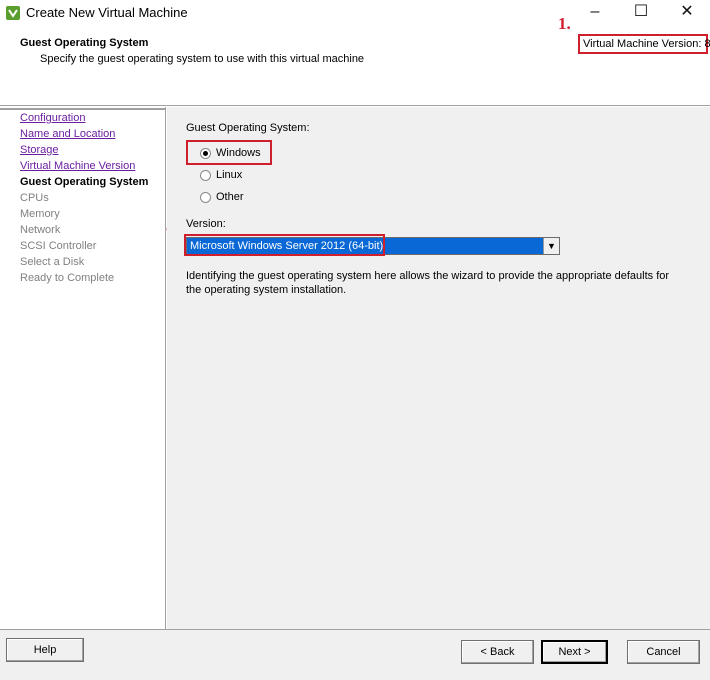 Image resolution: width=710 pixels, height=680 pixels. Describe the element at coordinates (58, 246) in the screenshot. I see `nav-step-scsi-controller: SCSI Controller` at that location.